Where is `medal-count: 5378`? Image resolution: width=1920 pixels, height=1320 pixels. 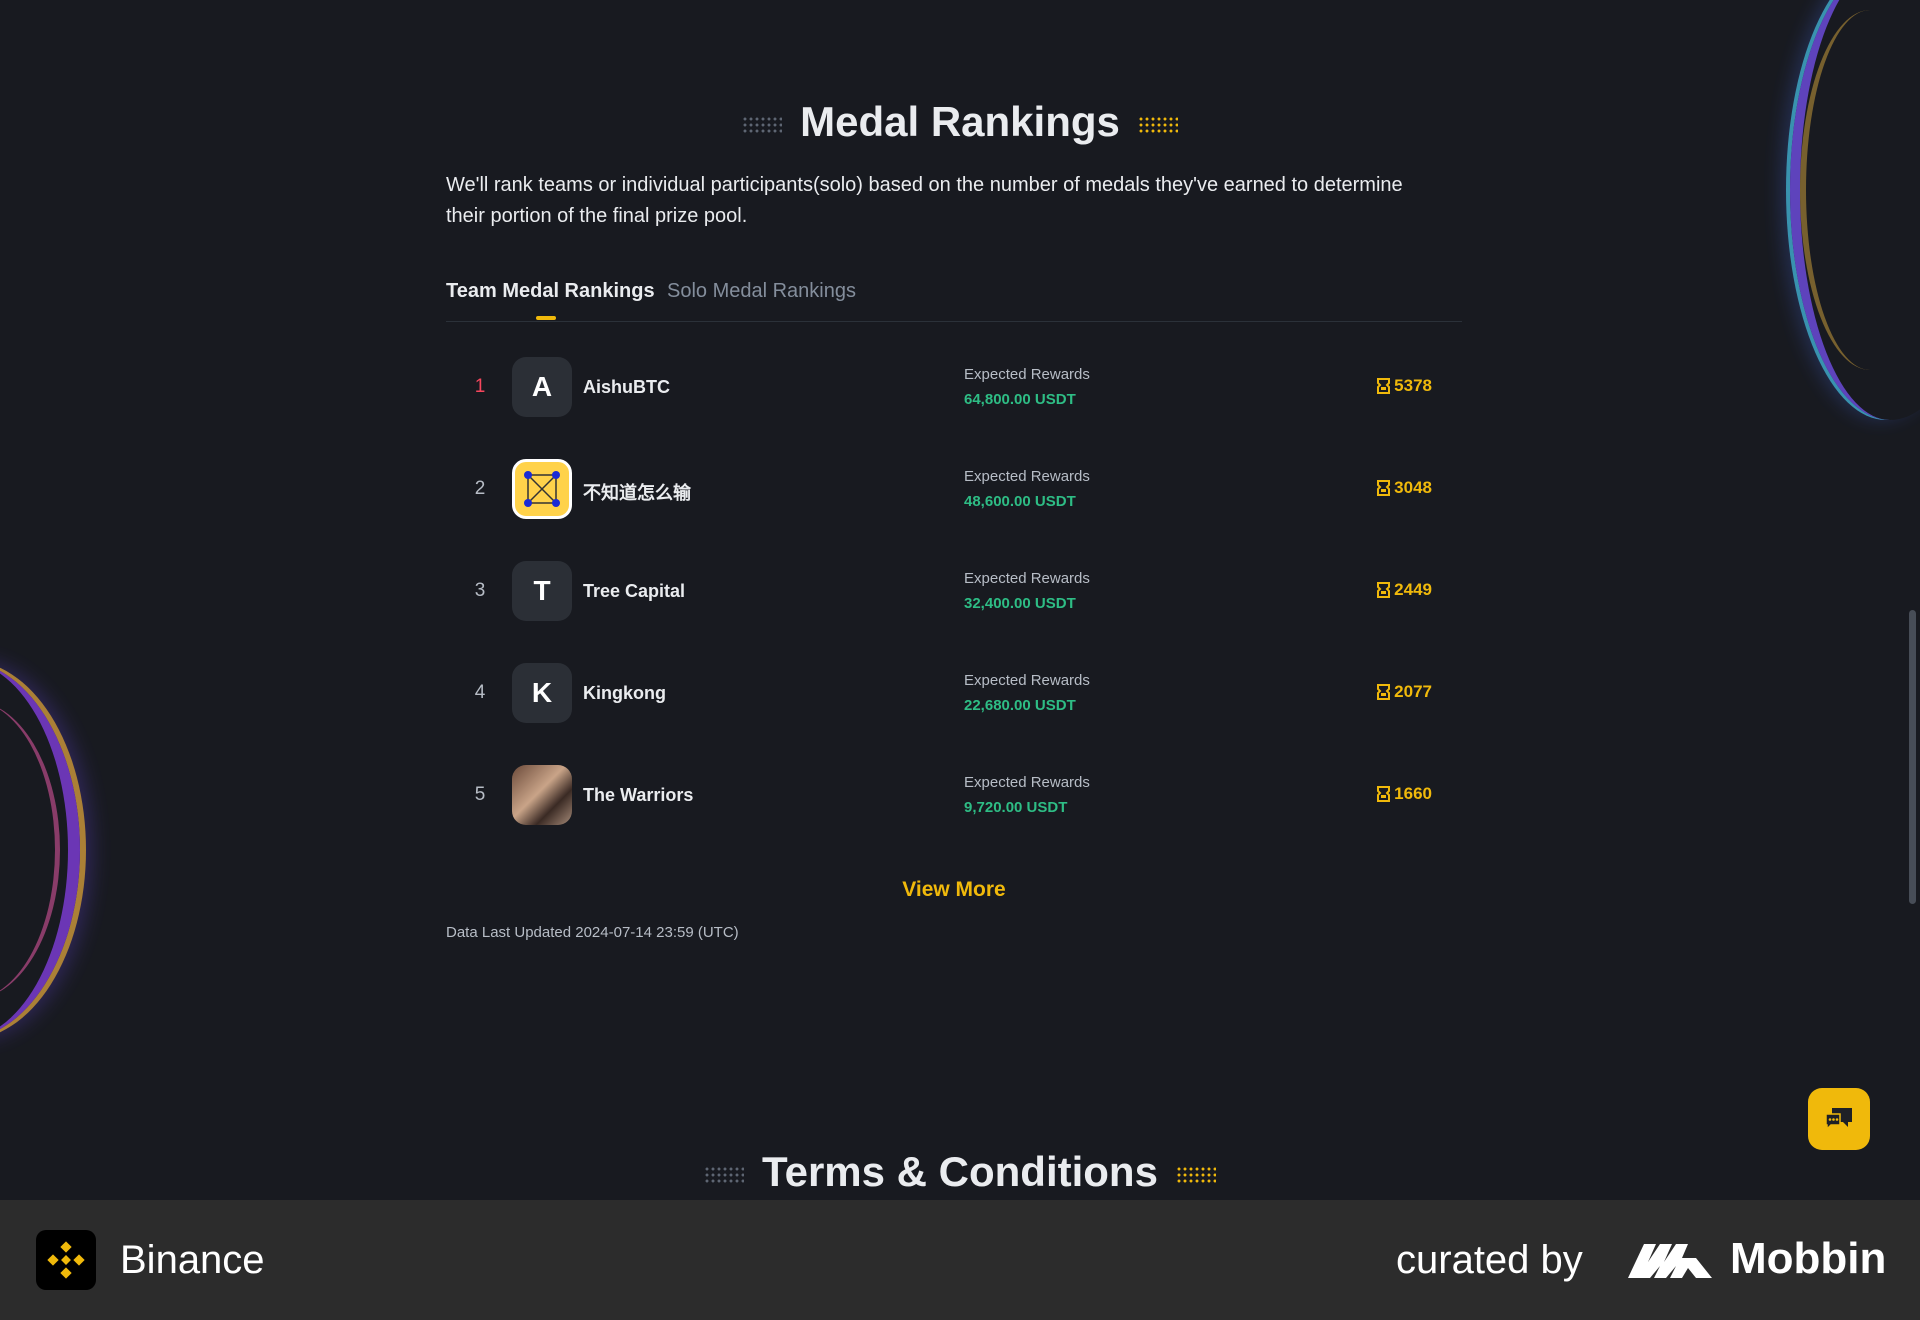 medal-count: 5378 is located at coordinates (1404, 386).